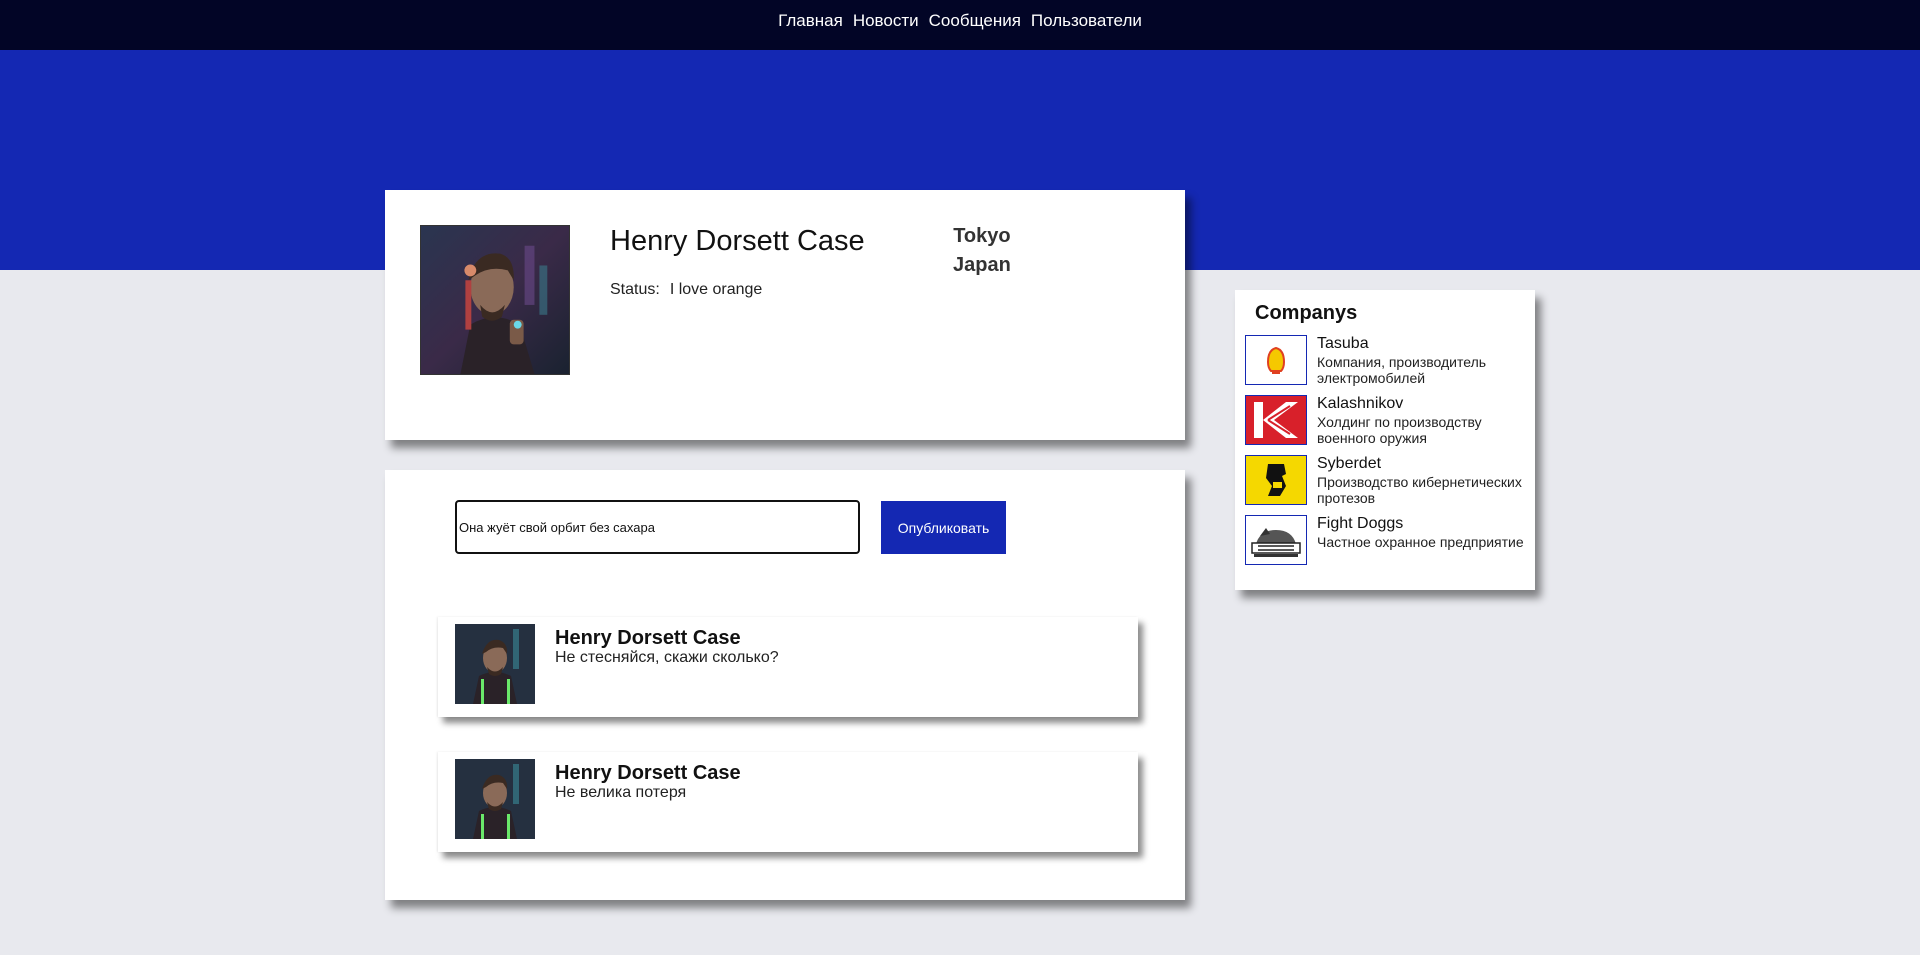  I want to click on post-item: Henry Dorsett Case Не велика потеря, so click(788, 802).